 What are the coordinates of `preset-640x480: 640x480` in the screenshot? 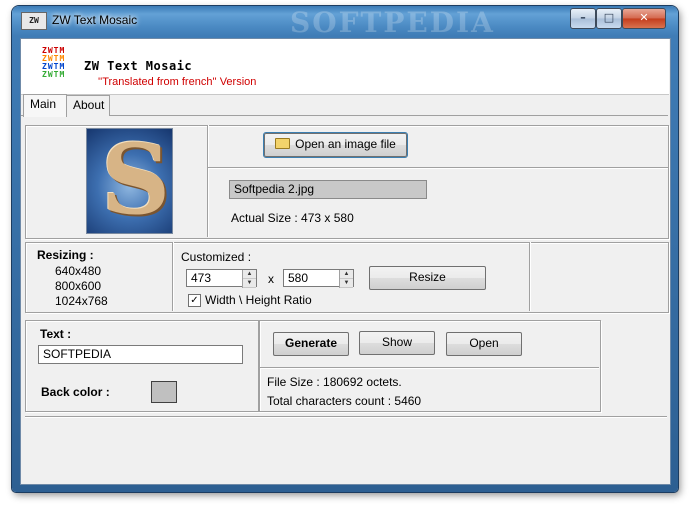 It's located at (78, 271).